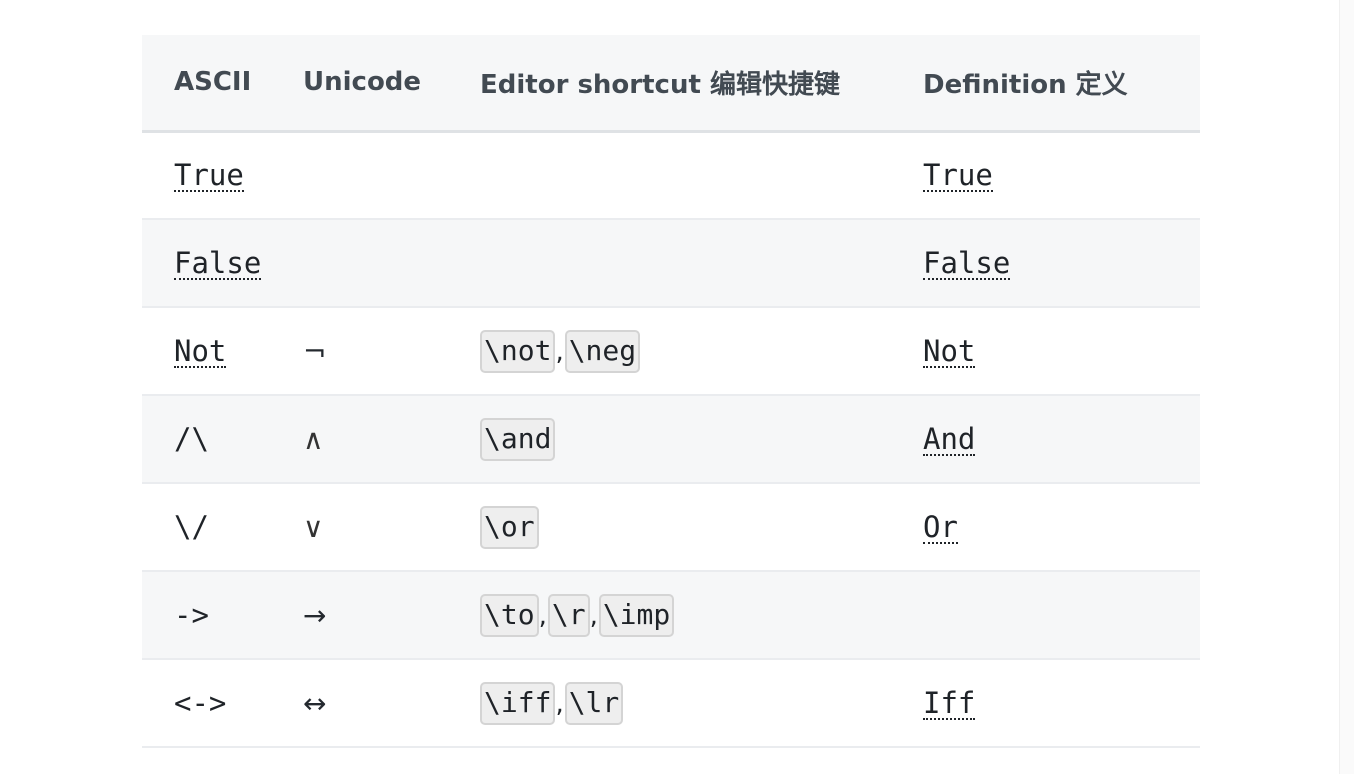 The height and width of the screenshot is (774, 1354). Describe the element at coordinates (315, 615) in the screenshot. I see `unicode-symbol: →` at that location.